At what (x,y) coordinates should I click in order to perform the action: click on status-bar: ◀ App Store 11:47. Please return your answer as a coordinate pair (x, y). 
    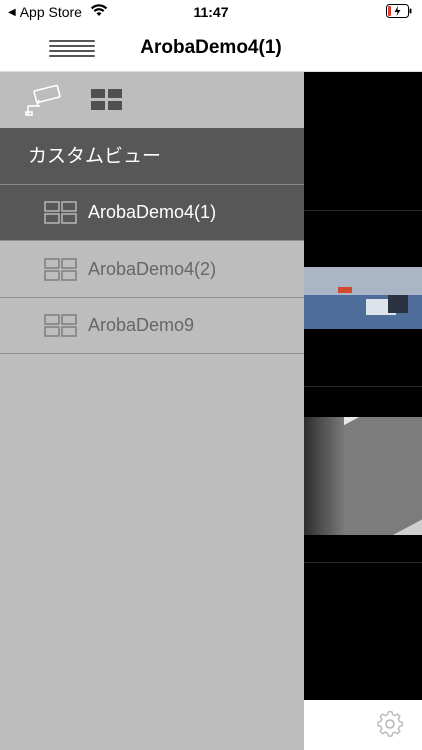
    Looking at the image, I should click on (211, 12).